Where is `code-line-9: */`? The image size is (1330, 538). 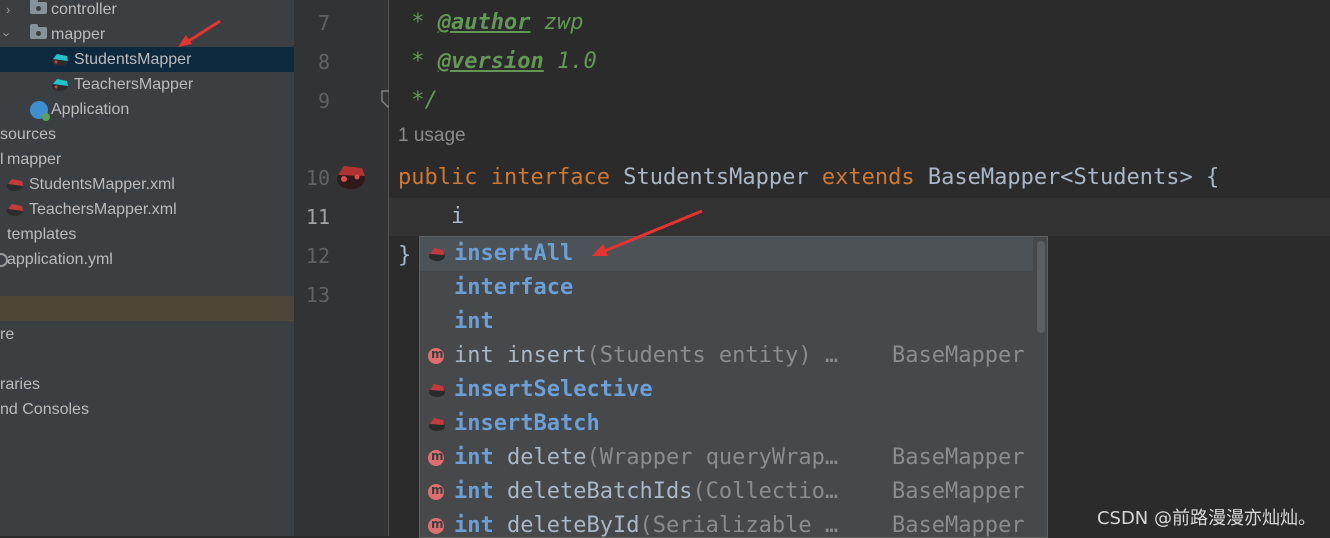
code-line-9: */ is located at coordinates (418, 101).